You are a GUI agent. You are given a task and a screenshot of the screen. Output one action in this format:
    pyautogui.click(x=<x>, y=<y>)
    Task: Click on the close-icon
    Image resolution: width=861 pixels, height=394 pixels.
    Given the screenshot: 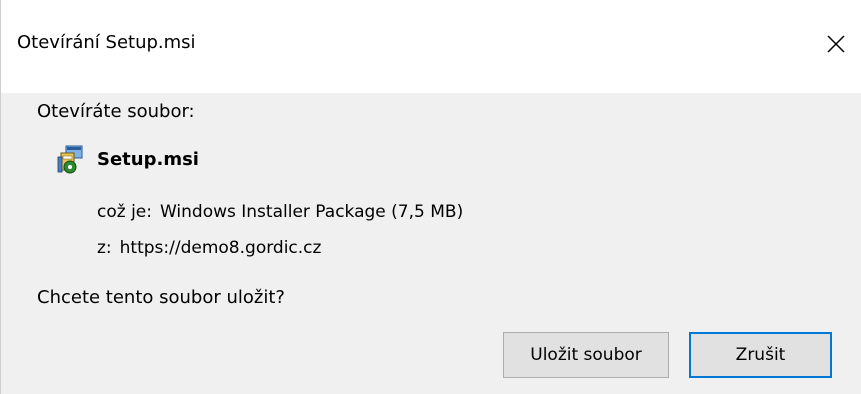 What is the action you would take?
    pyautogui.click(x=836, y=44)
    